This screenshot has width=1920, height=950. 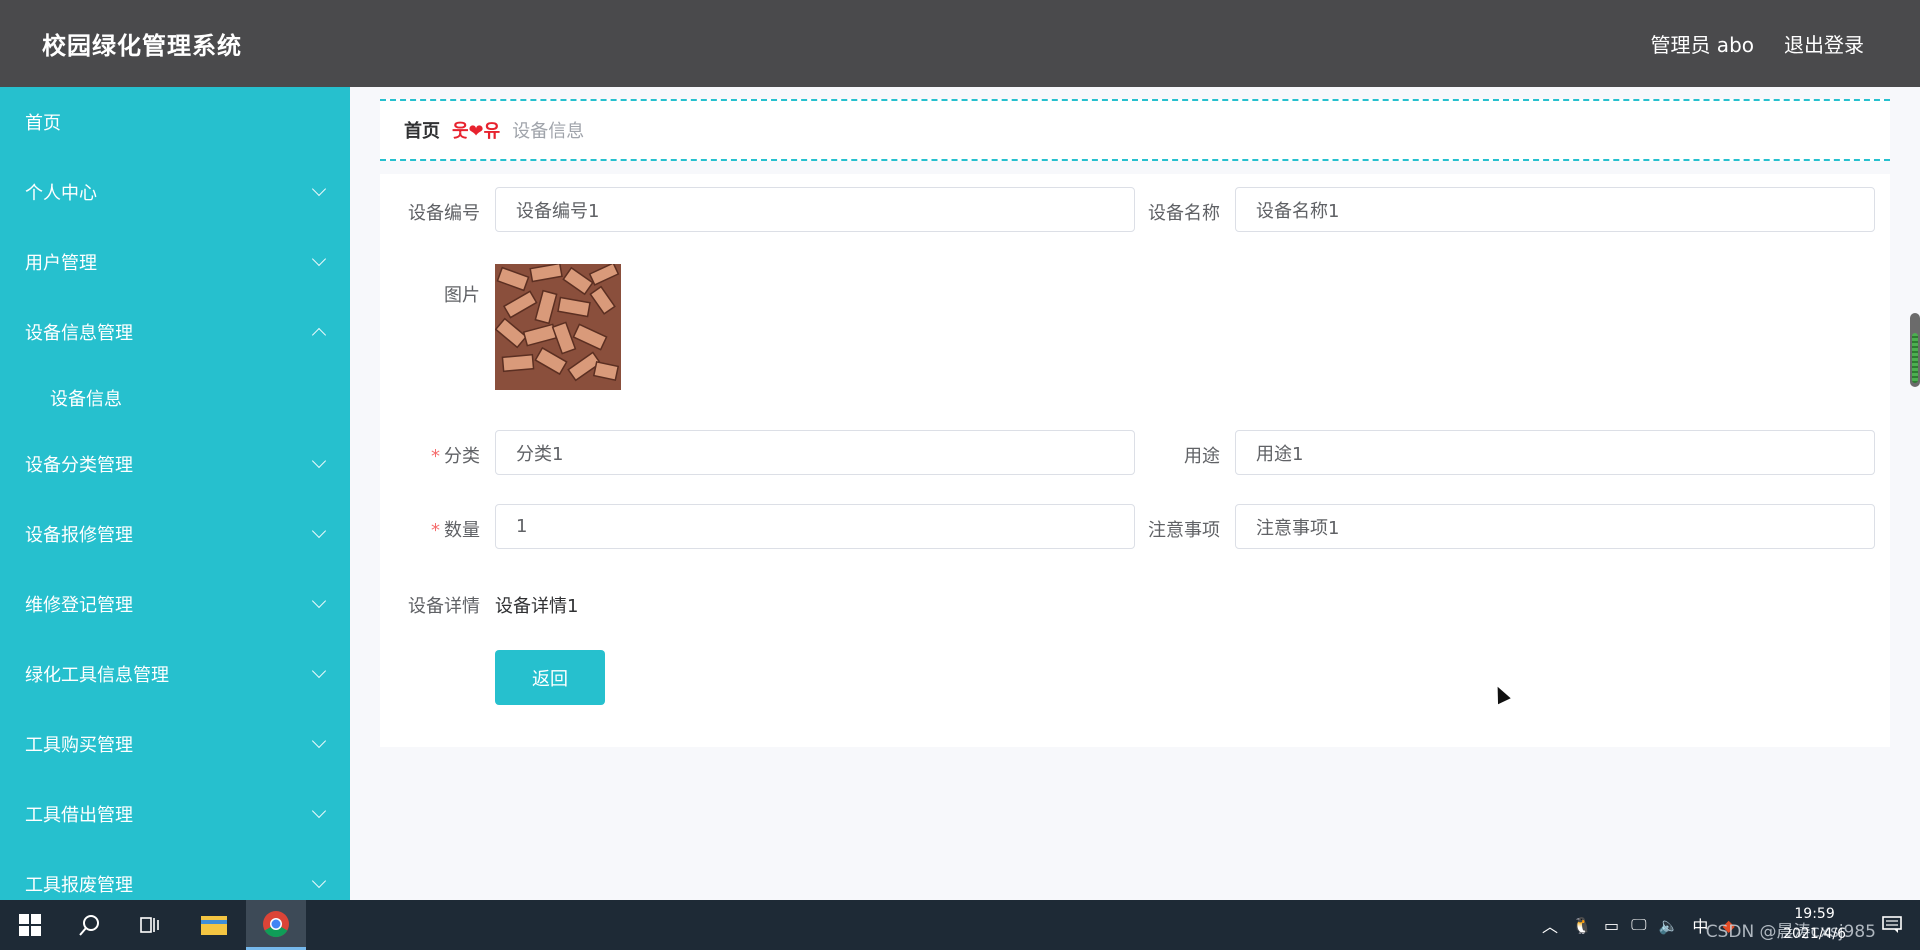 What do you see at coordinates (79, 815) in the screenshot?
I see `sidebar-item-label: 工具借出管理` at bounding box center [79, 815].